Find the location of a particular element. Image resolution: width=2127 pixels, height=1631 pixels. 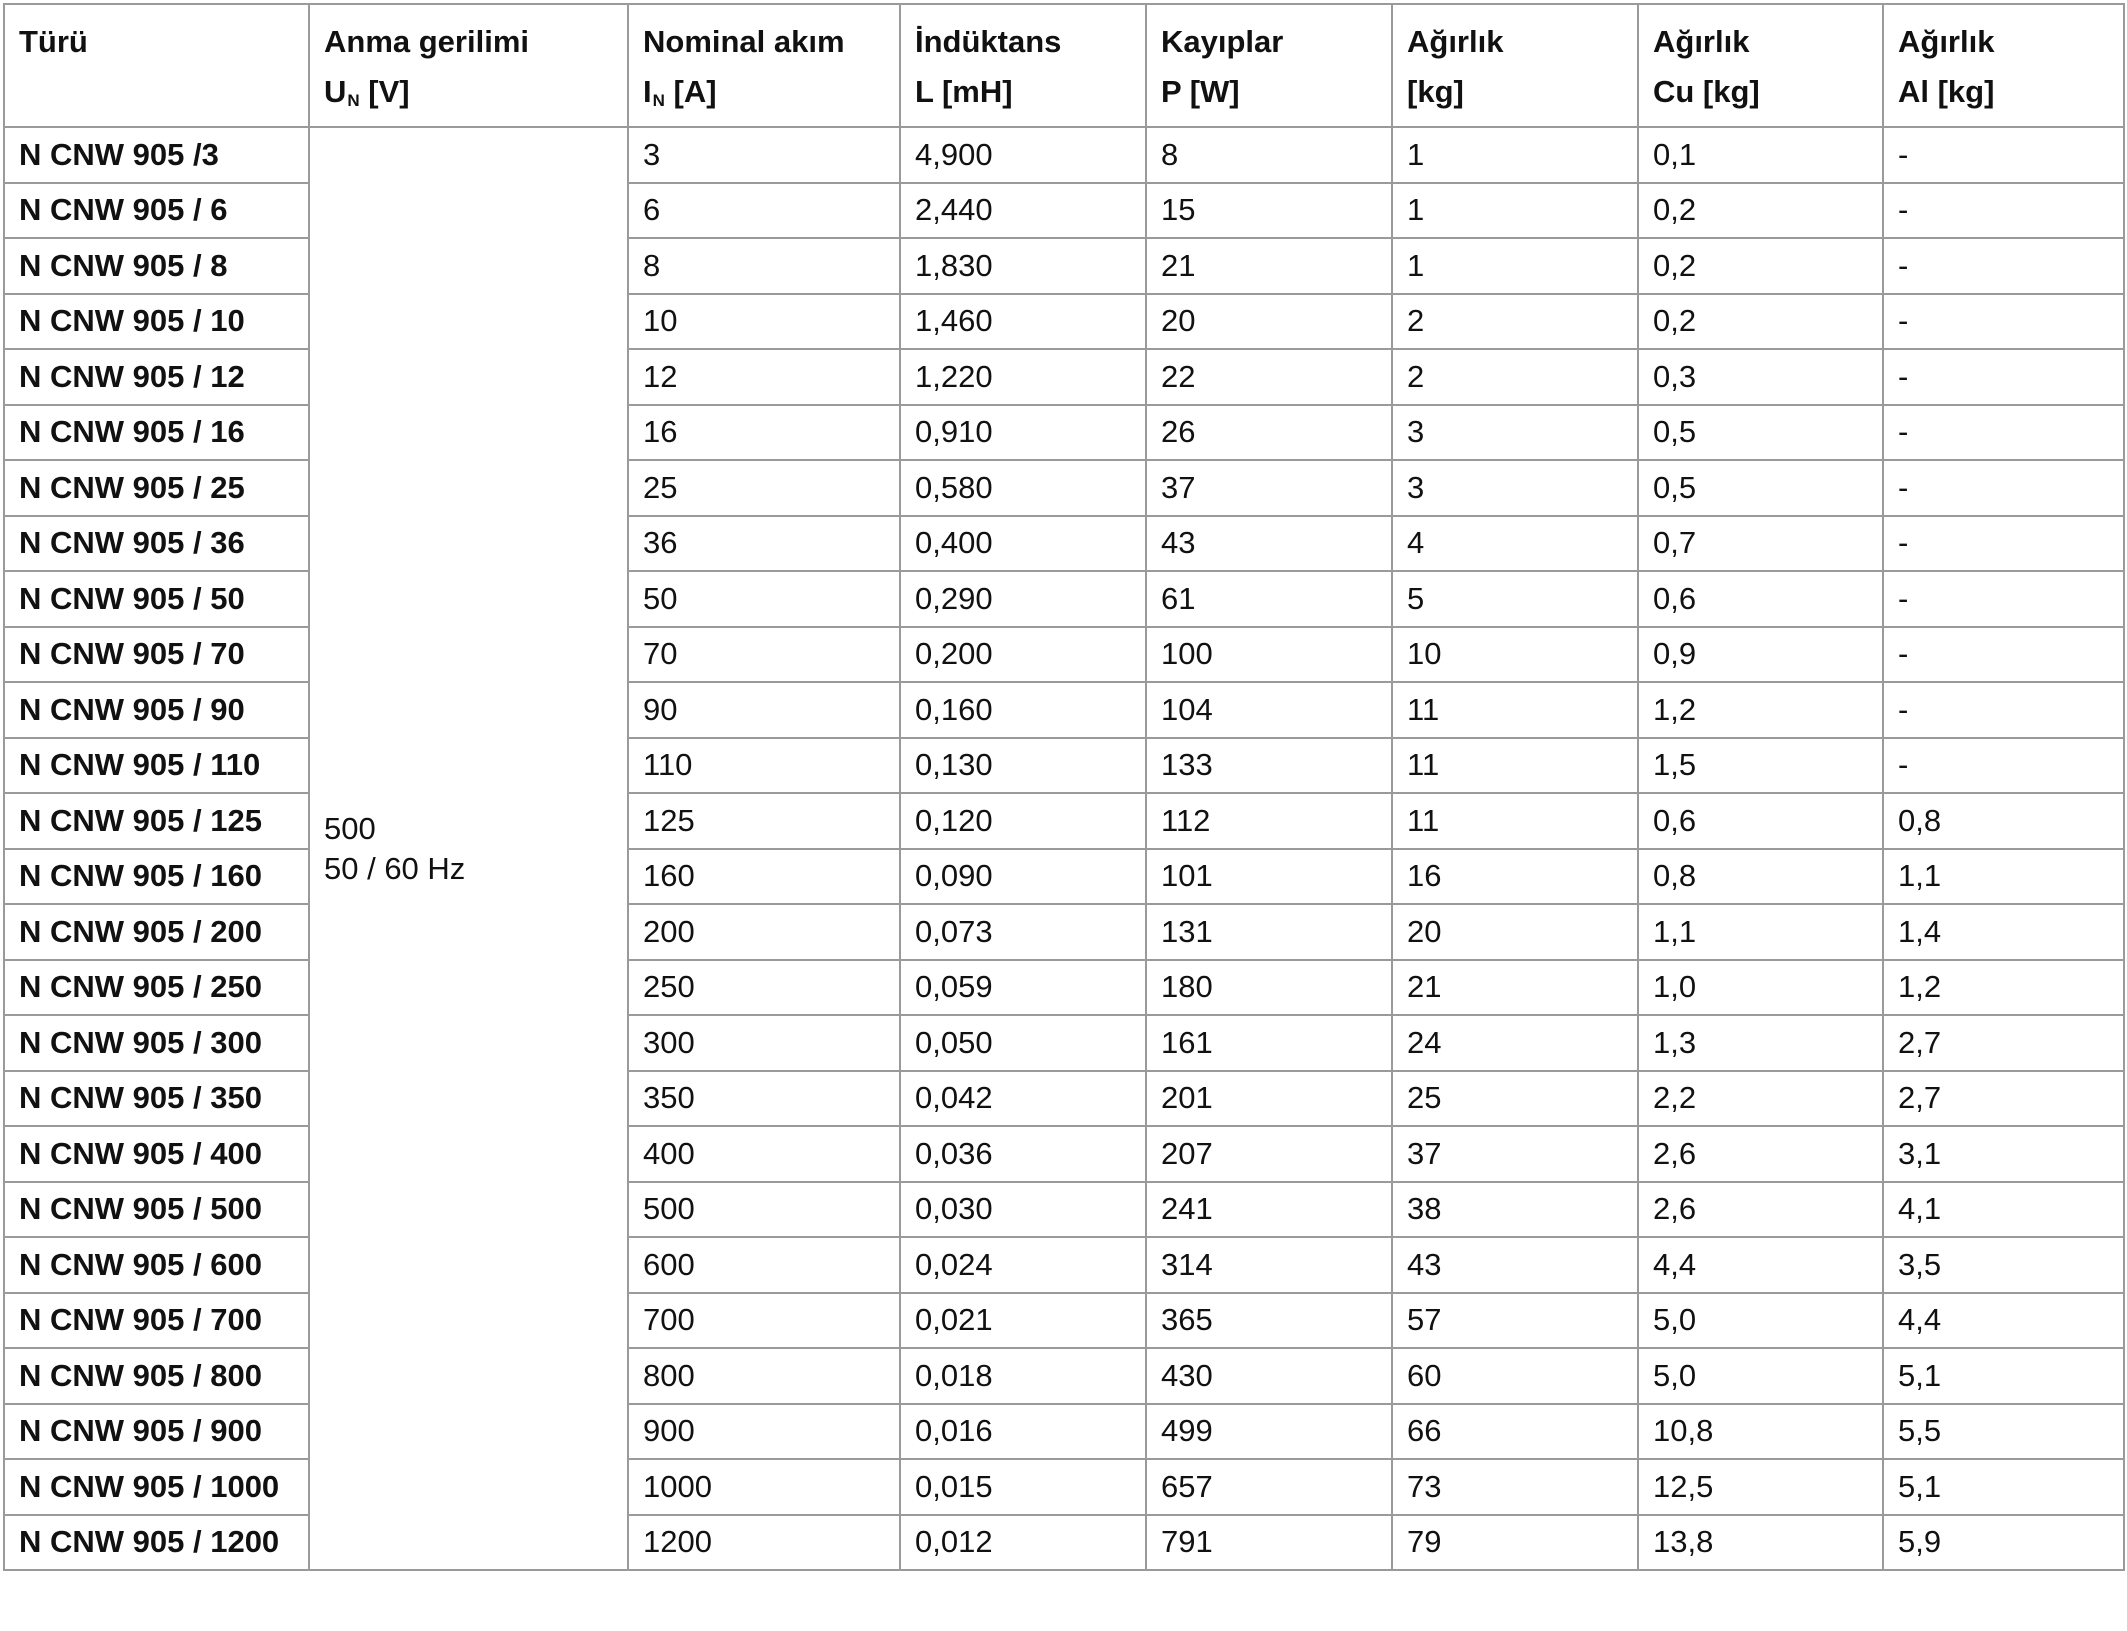

cell-losses: 499 is located at coordinates (1269, 1431).